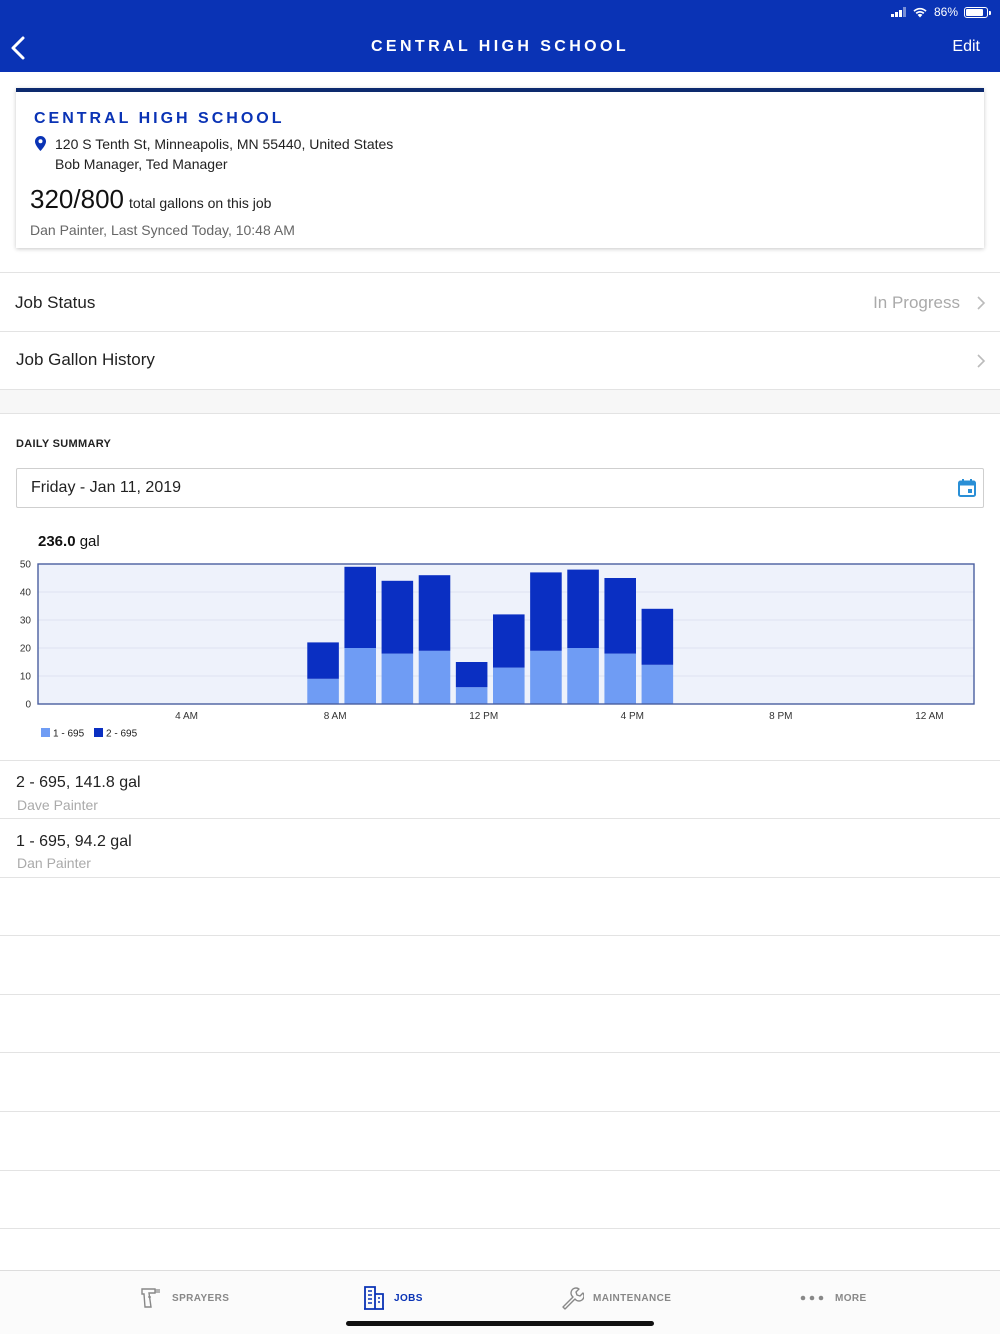 The height and width of the screenshot is (1334, 1000). What do you see at coordinates (945, 12) in the screenshot?
I see `battery-percent: 86%` at bounding box center [945, 12].